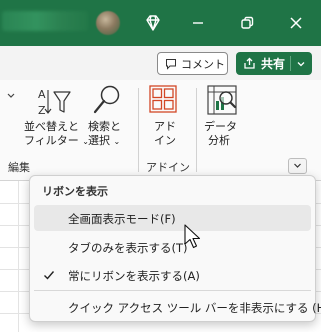 The height and width of the screenshot is (332, 321). What do you see at coordinates (108, 23) in the screenshot?
I see `user-avatar` at bounding box center [108, 23].